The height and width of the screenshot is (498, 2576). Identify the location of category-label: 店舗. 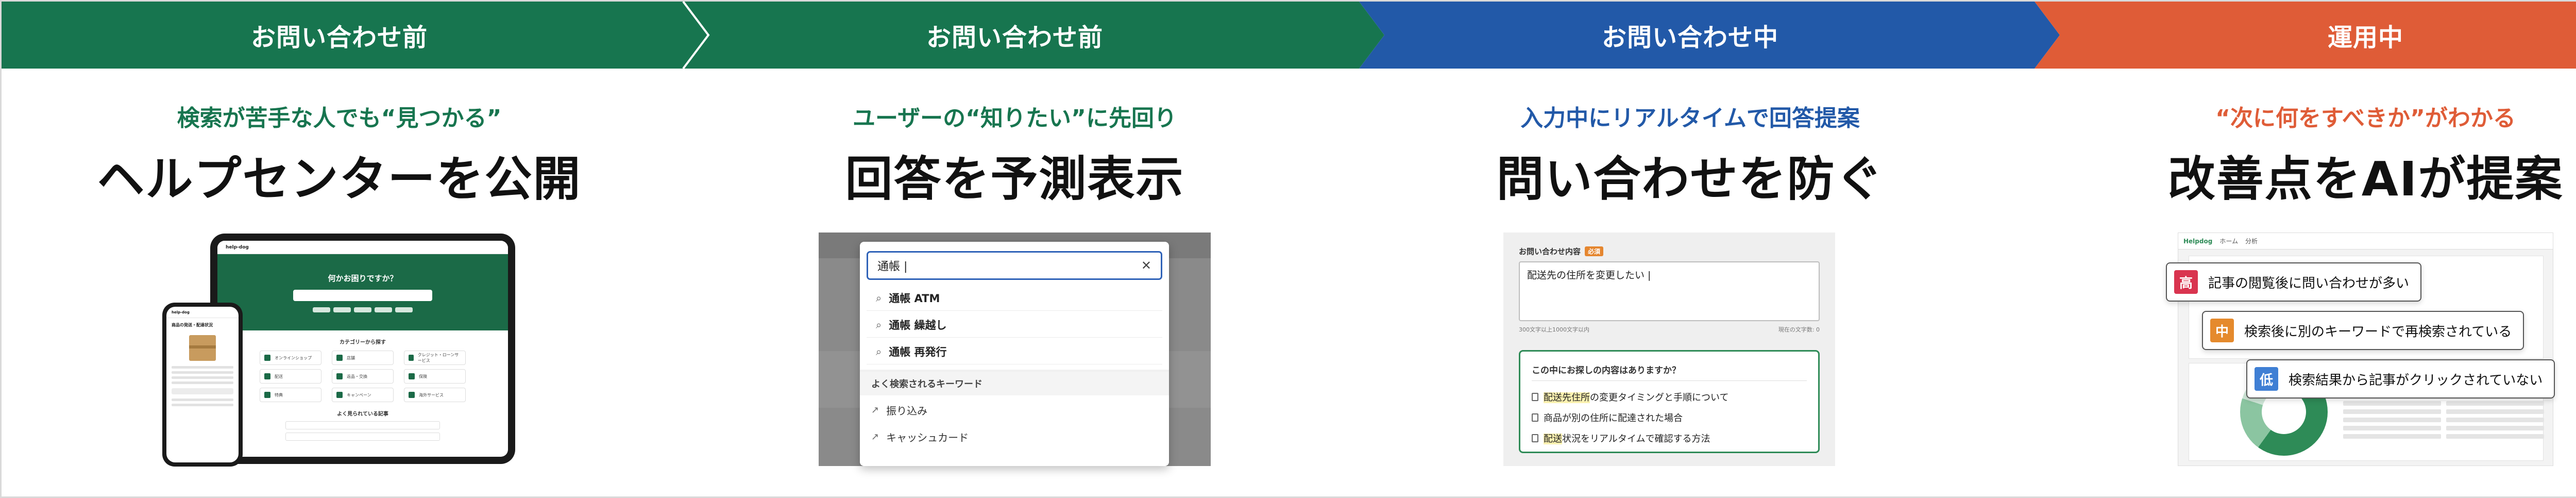
(351, 357).